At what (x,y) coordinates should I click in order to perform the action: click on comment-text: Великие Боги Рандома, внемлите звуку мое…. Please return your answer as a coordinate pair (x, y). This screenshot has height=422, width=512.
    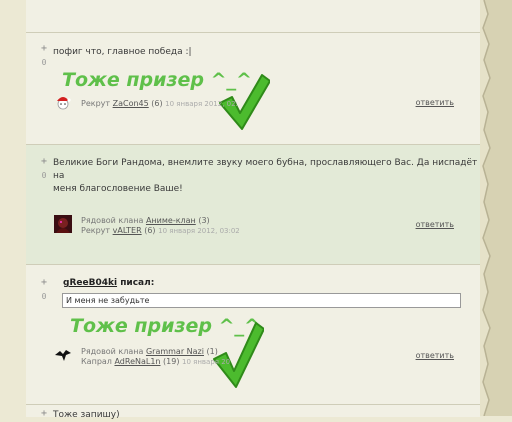
    Looking at the image, I should click on (266, 176).